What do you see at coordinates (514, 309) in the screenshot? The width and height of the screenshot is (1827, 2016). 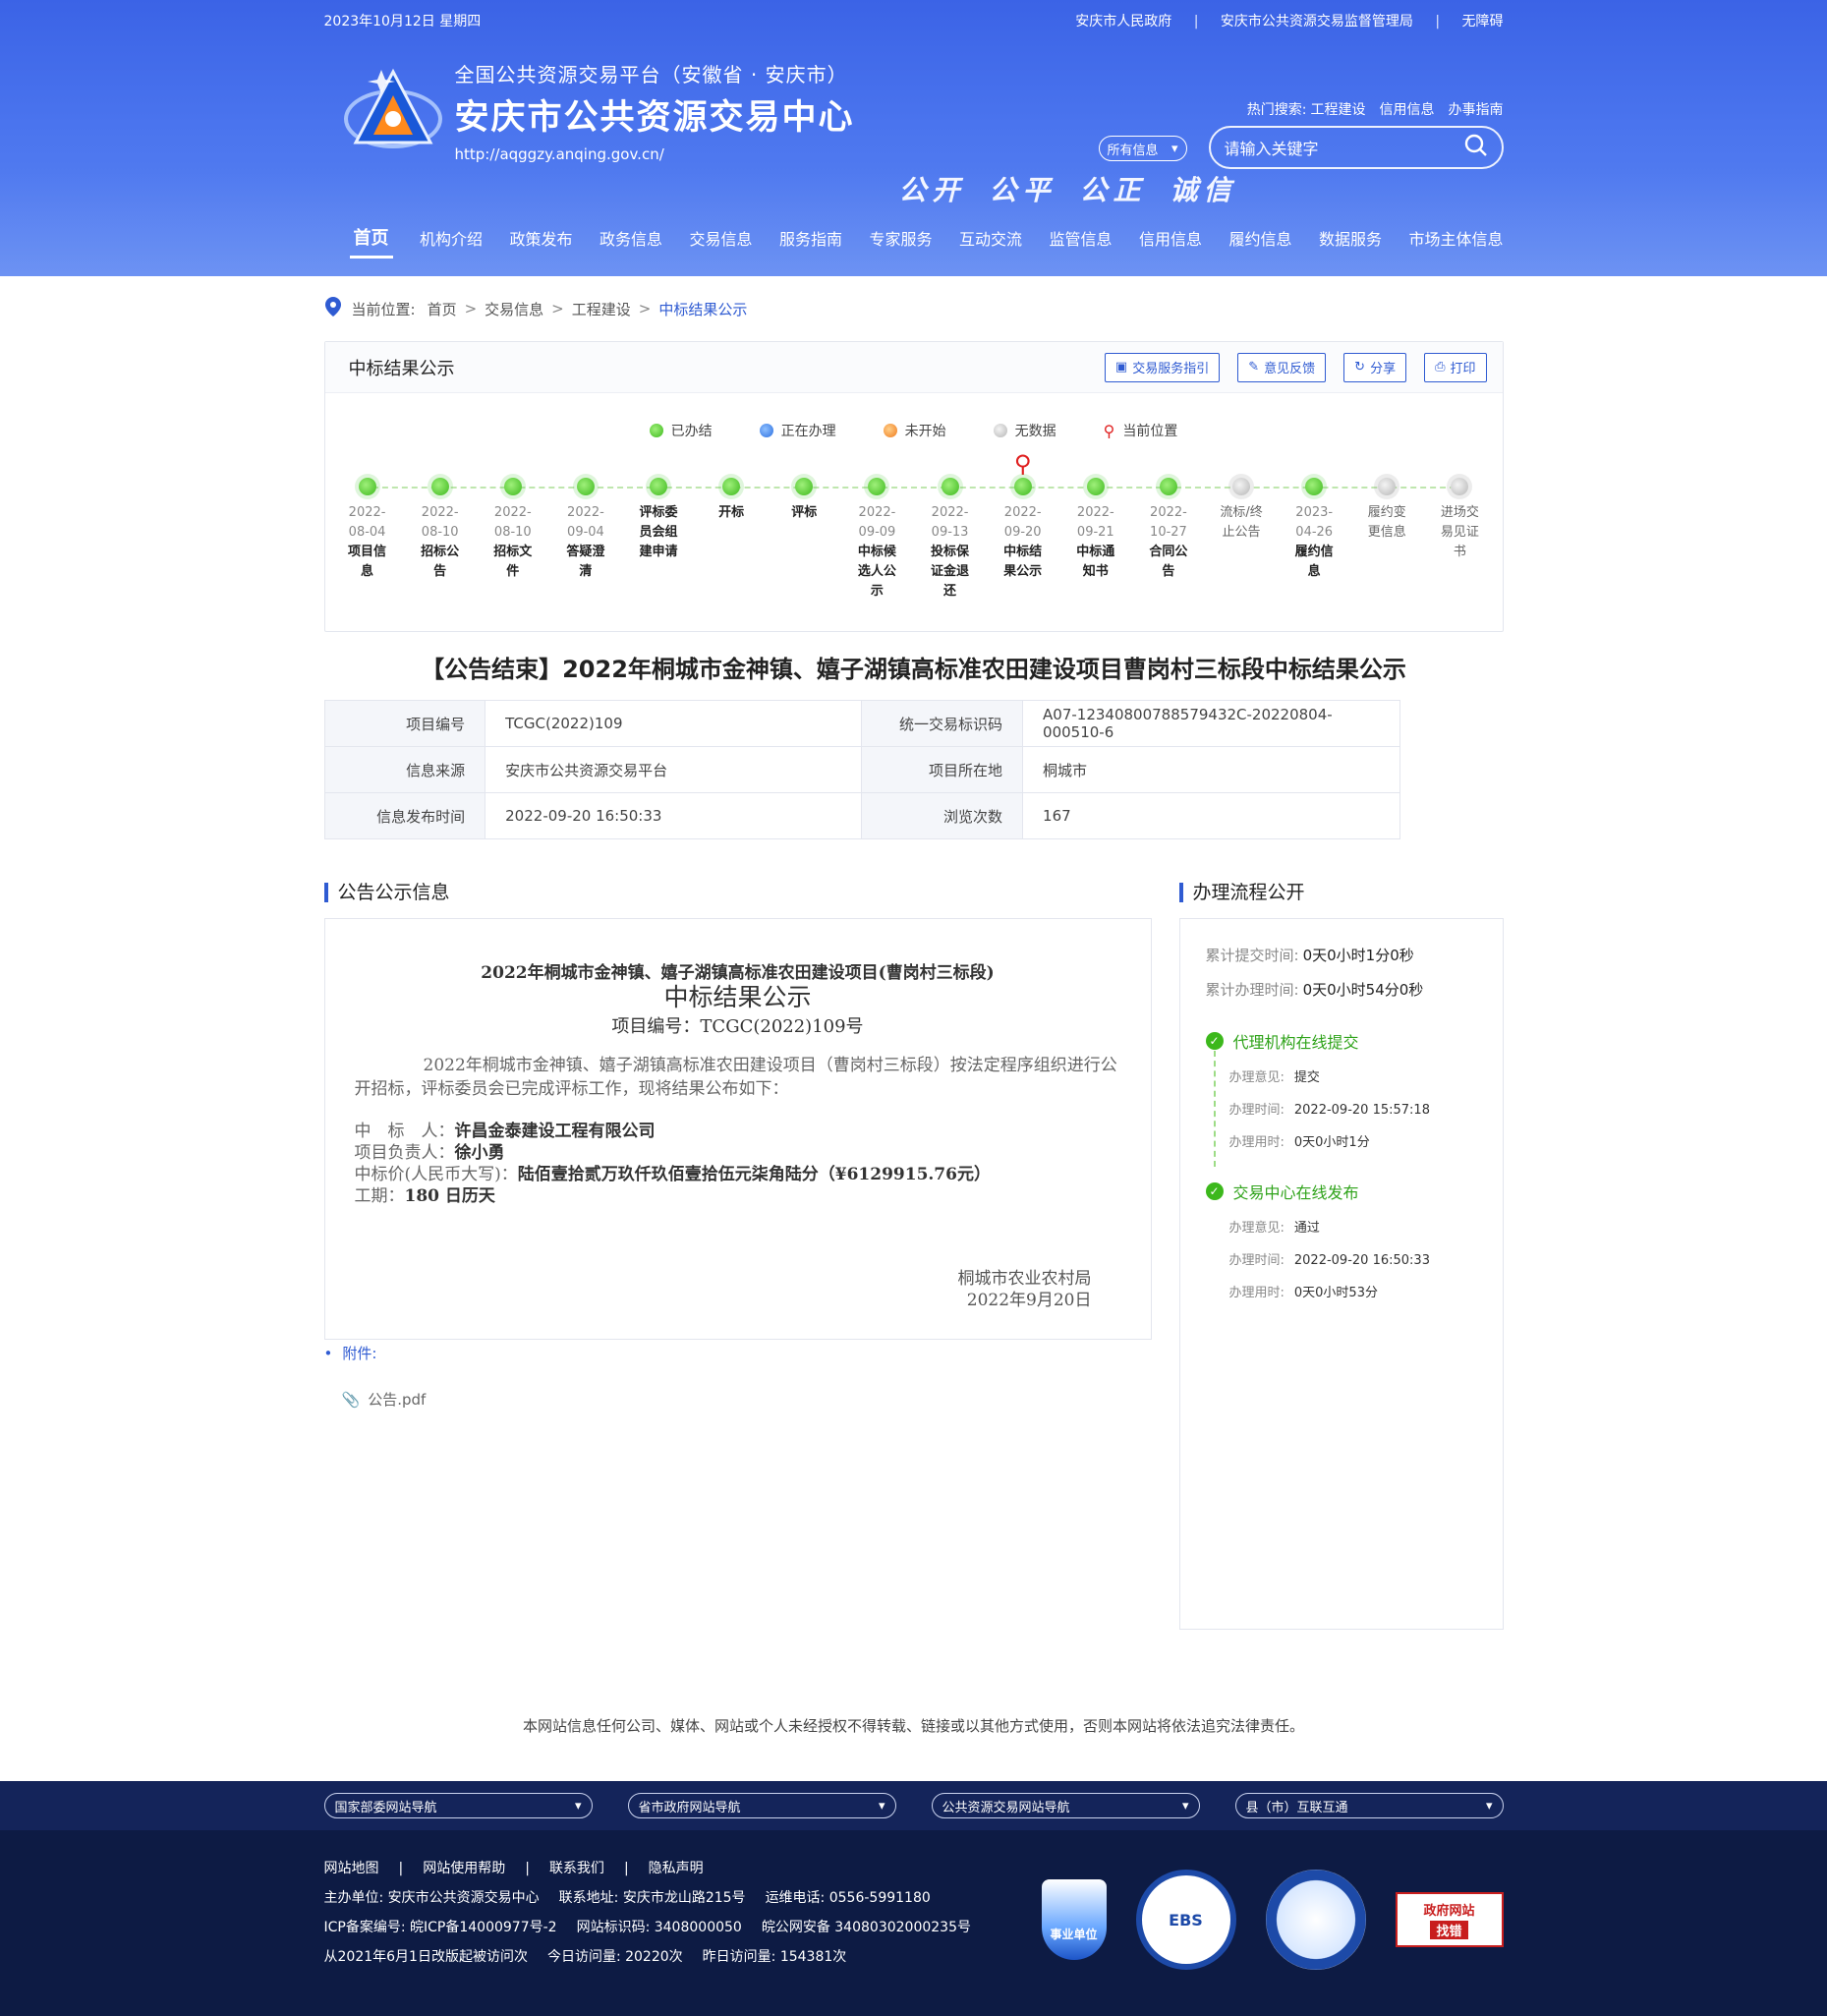 I see `breadcrumb-item: 交易信息` at bounding box center [514, 309].